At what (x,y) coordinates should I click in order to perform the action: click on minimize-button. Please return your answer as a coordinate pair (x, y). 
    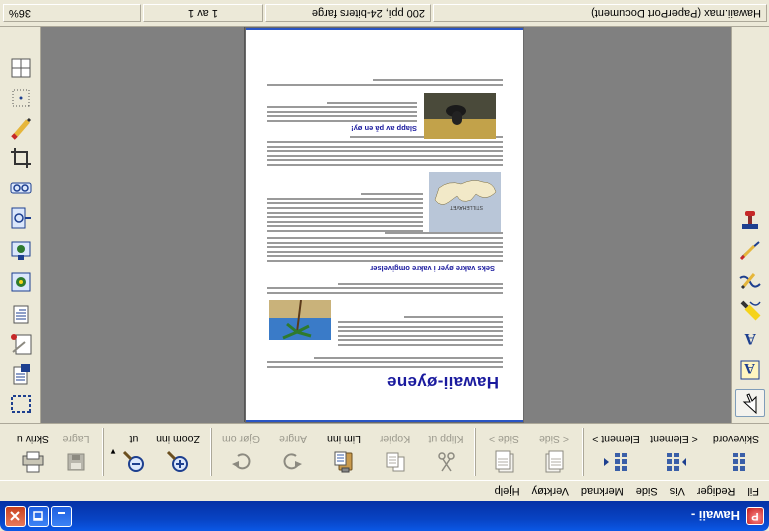
    Looking at the image, I should click on (61, 516).